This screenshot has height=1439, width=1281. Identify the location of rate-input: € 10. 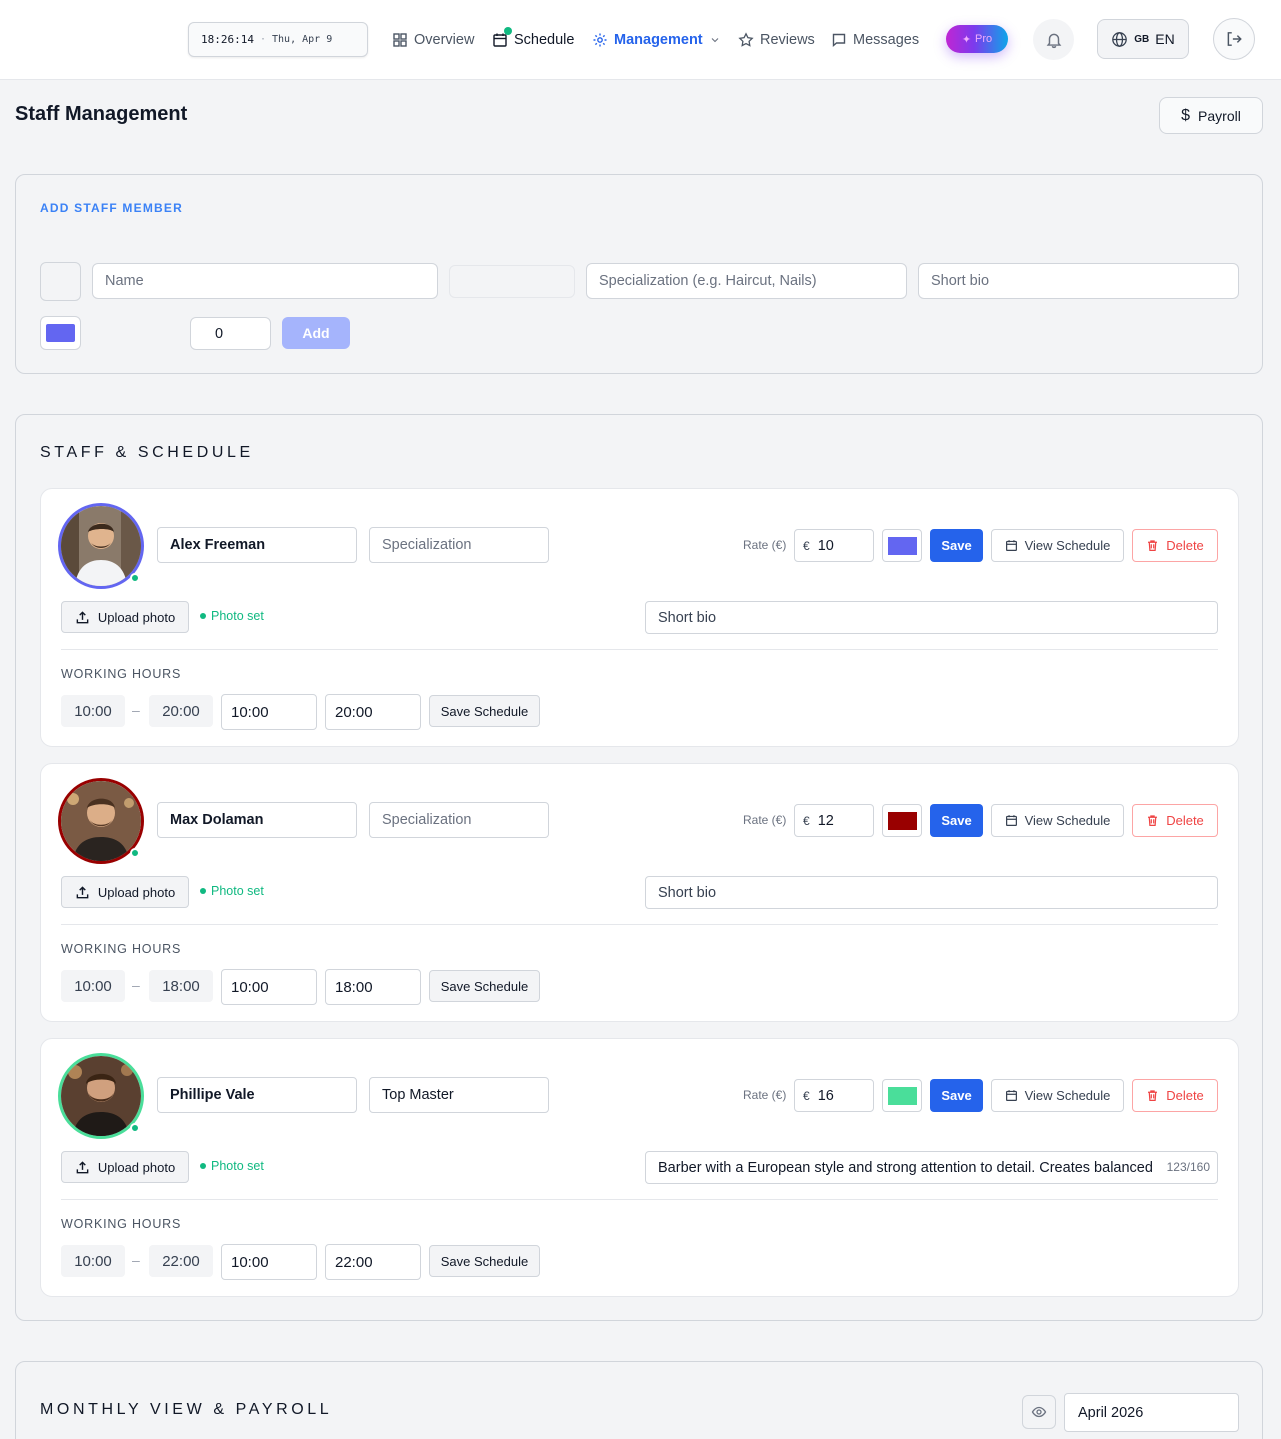
(834, 545).